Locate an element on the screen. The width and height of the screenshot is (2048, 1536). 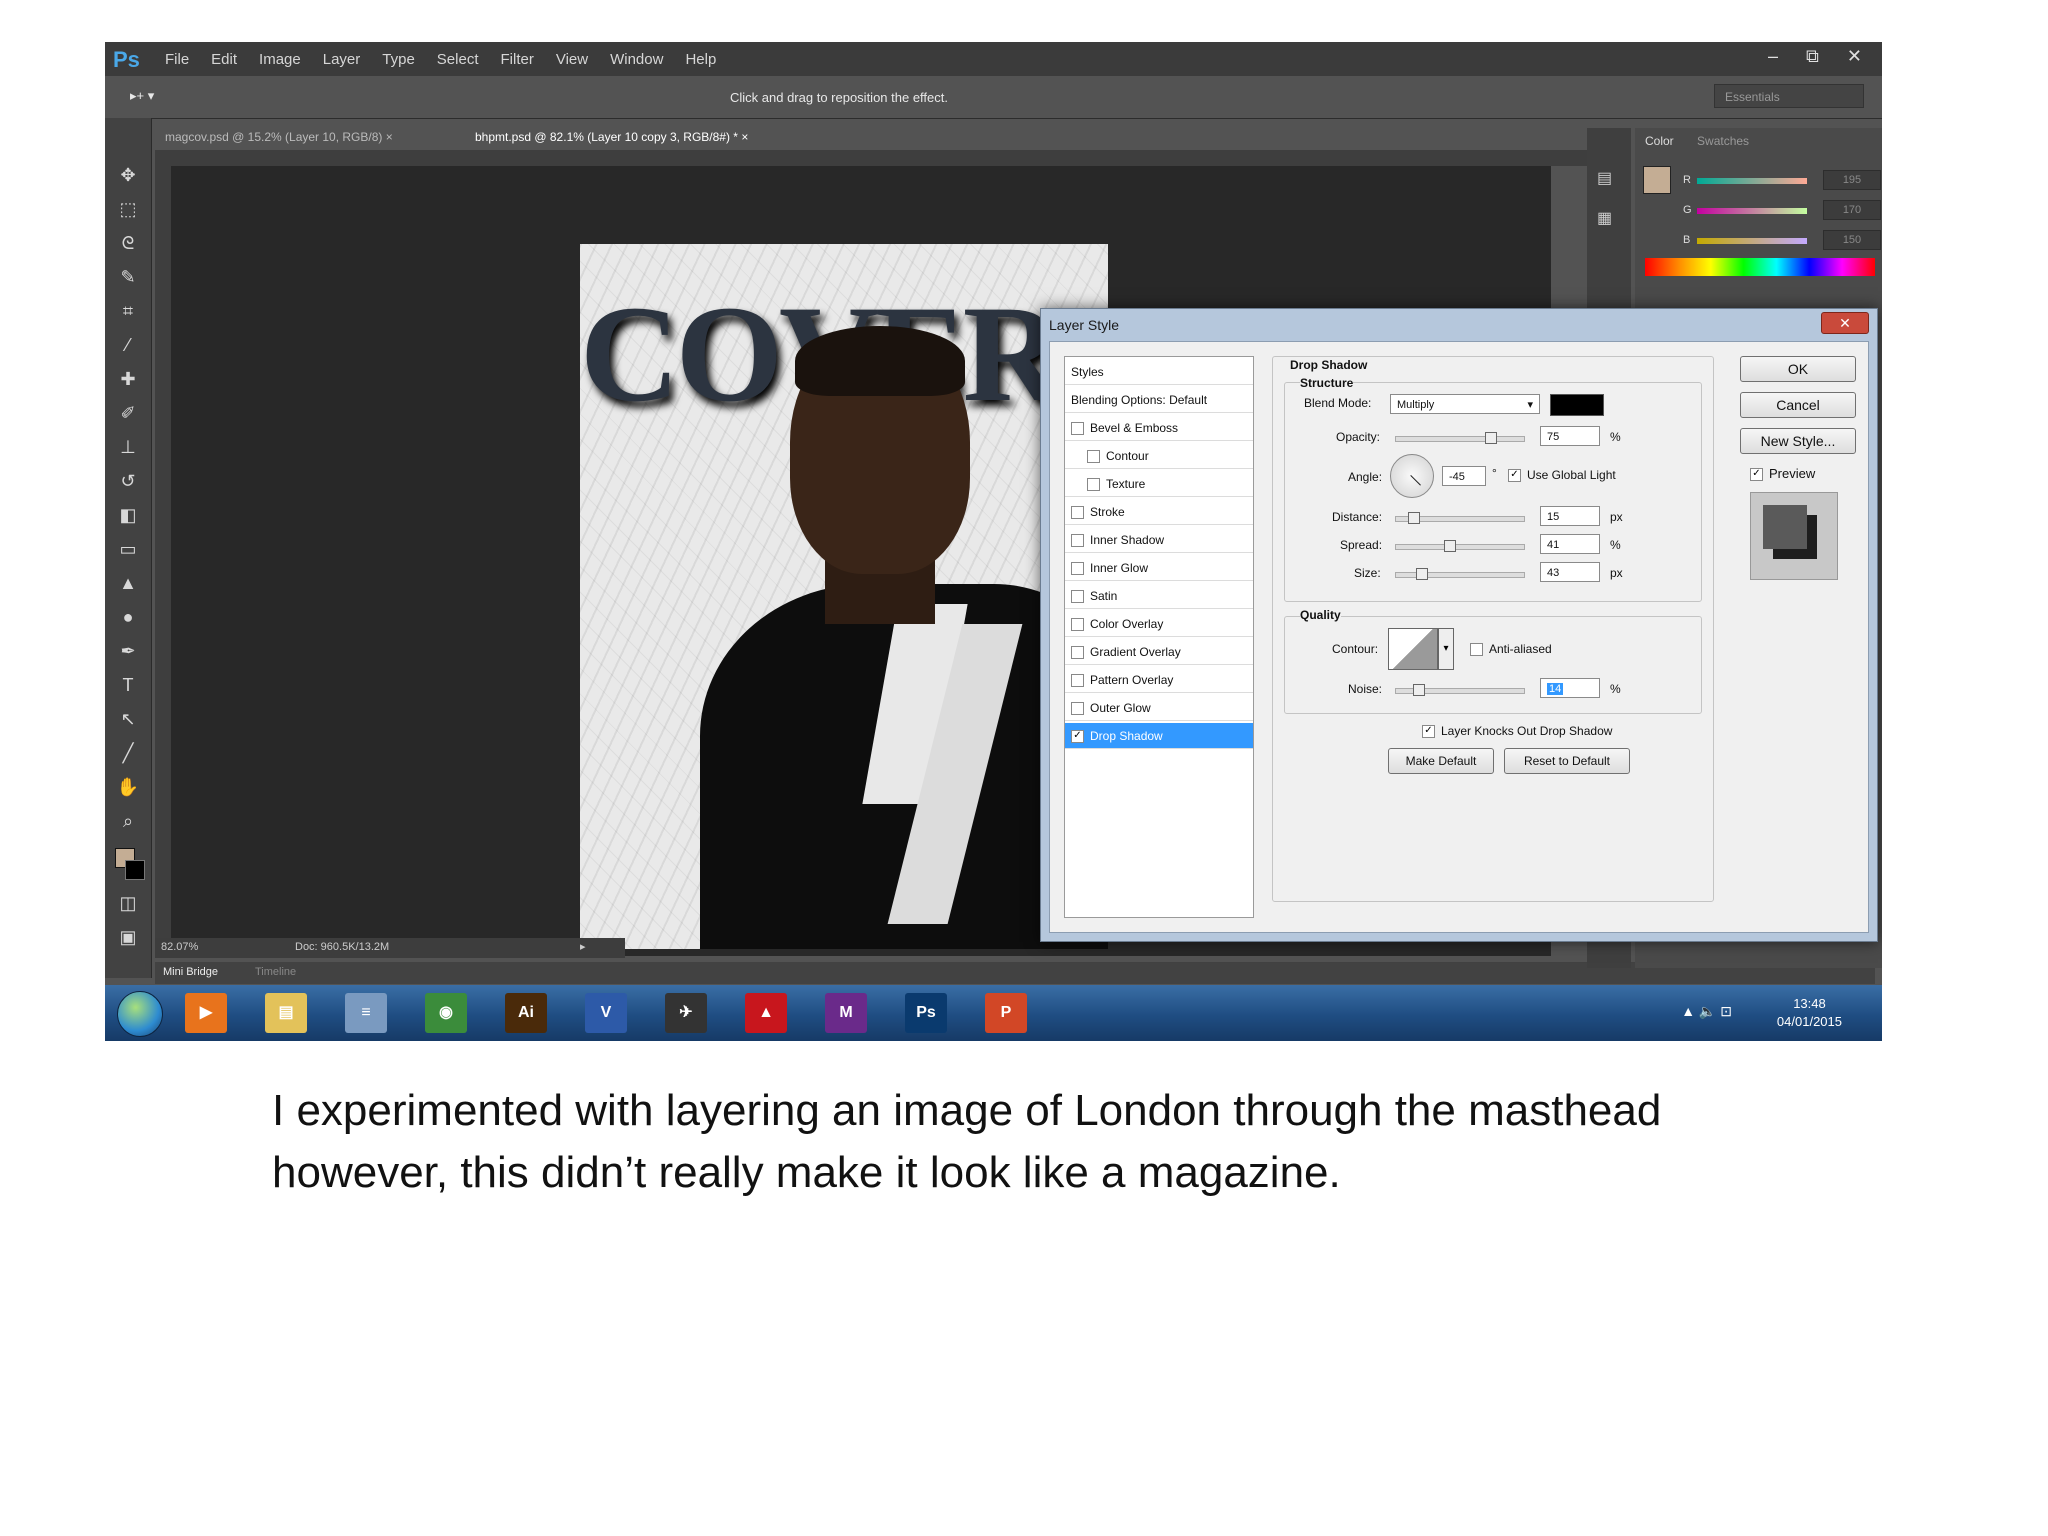
distance-slider is located at coordinates (1460, 518).